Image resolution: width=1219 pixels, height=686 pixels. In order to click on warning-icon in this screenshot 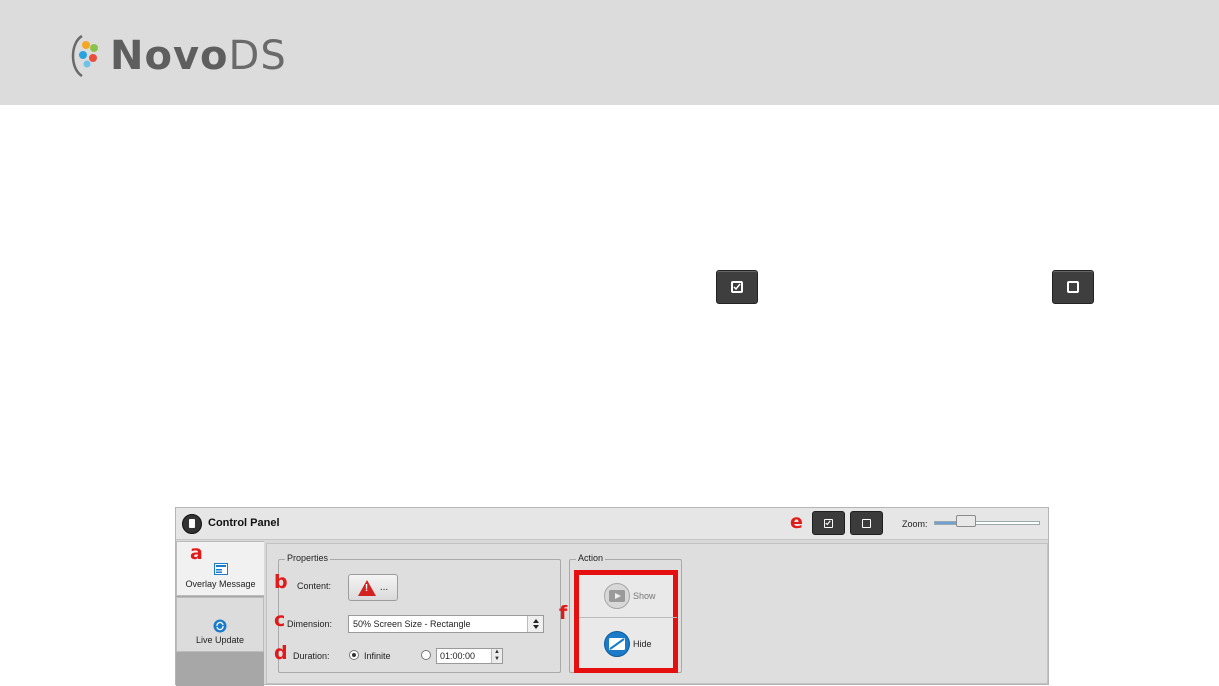, I will do `click(366, 587)`.